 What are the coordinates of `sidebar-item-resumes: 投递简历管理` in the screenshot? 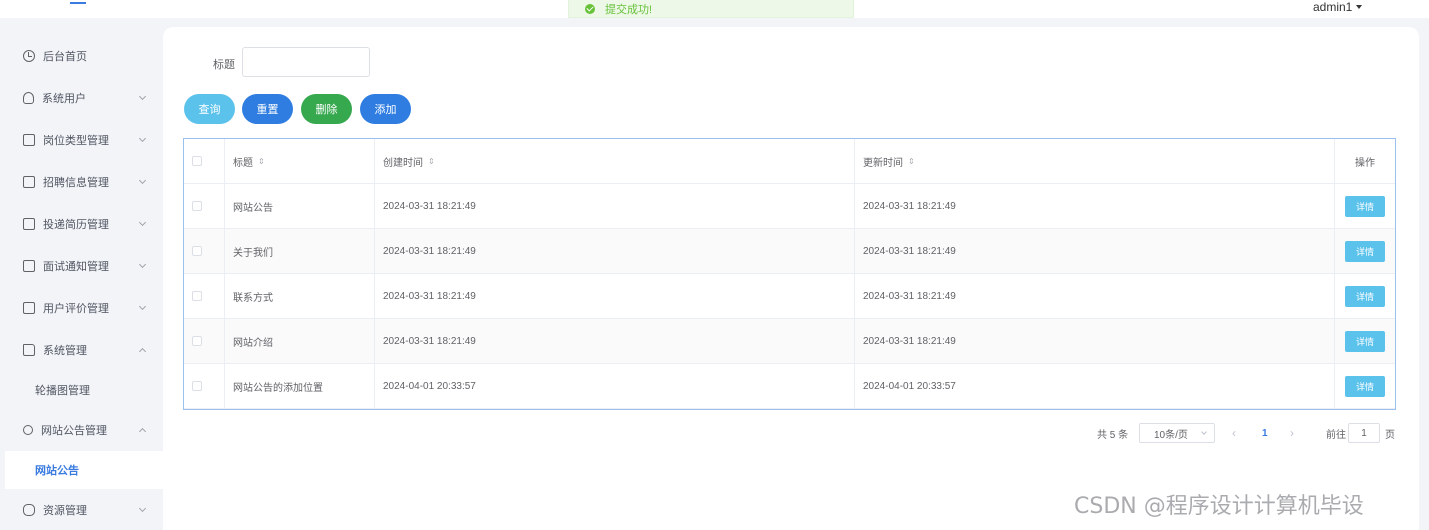 It's located at (81, 224).